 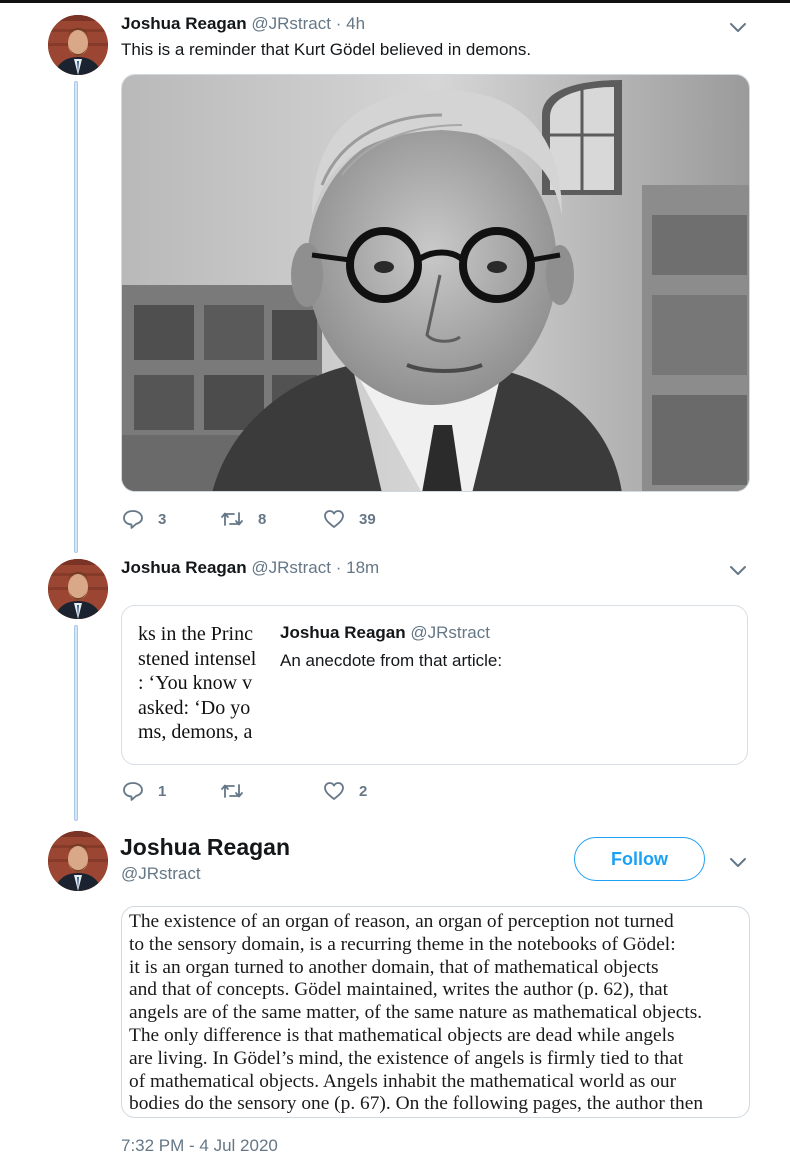 What do you see at coordinates (322, 520) in the screenshot?
I see `tweet-actions: 3 8 39` at bounding box center [322, 520].